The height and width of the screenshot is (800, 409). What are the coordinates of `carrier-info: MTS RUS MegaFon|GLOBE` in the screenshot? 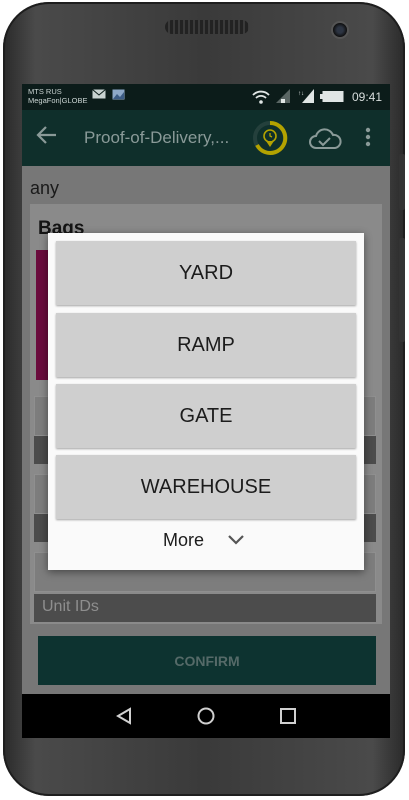 It's located at (57, 96).